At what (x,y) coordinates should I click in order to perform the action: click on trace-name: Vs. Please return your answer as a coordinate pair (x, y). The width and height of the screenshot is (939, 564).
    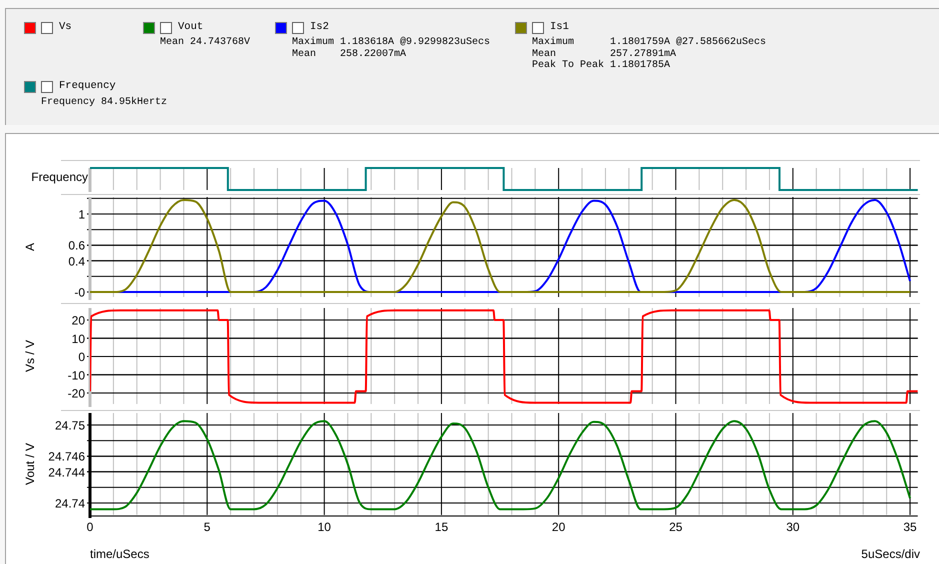
    Looking at the image, I should click on (65, 28).